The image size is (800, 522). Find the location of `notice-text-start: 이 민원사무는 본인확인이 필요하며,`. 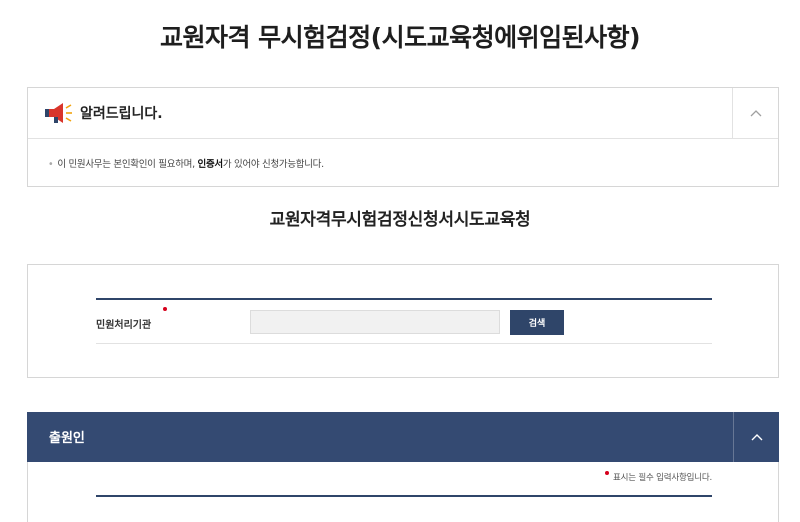

notice-text-start: 이 민원사무는 본인확인이 필요하며, is located at coordinates (127, 164).